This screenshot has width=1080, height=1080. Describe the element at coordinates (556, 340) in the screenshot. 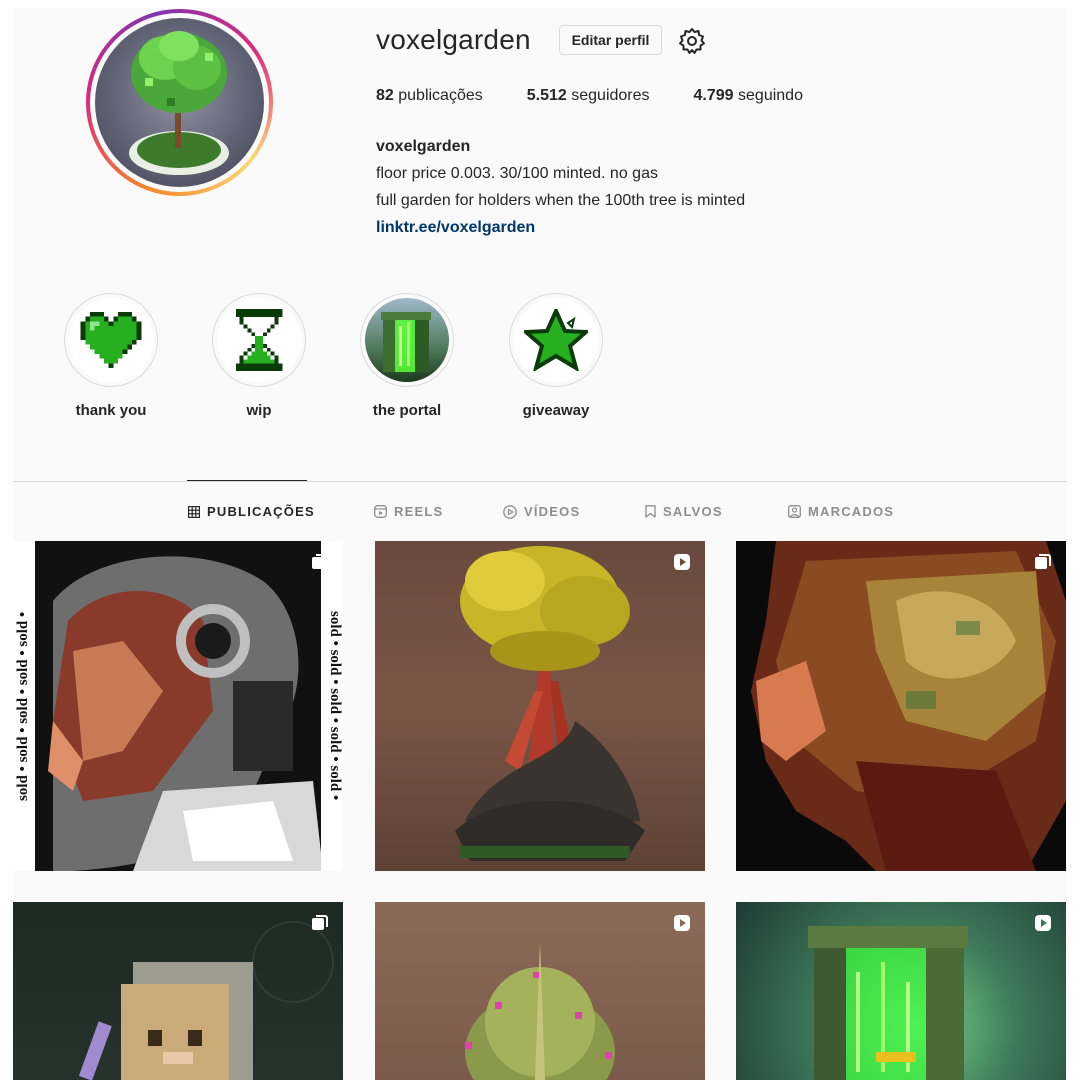

I see `pixel-star-icon` at that location.